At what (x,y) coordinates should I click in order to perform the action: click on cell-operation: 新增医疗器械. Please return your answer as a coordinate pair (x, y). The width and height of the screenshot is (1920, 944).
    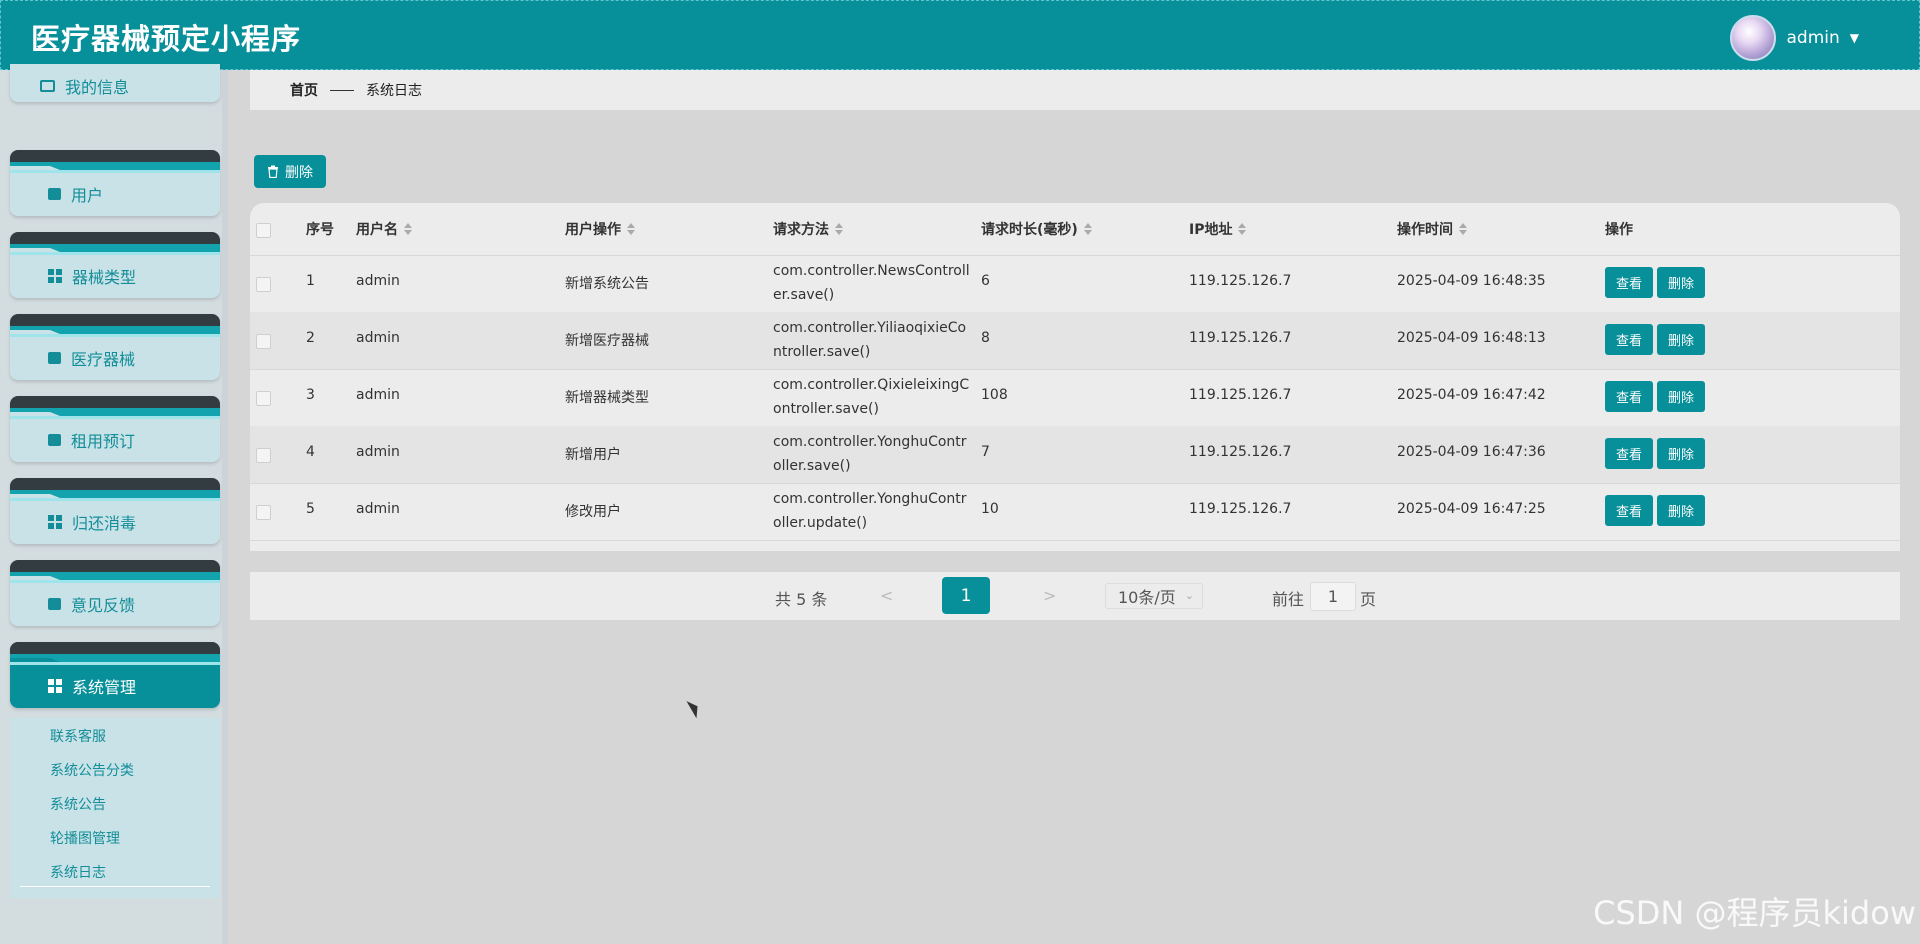
    Looking at the image, I should click on (607, 341).